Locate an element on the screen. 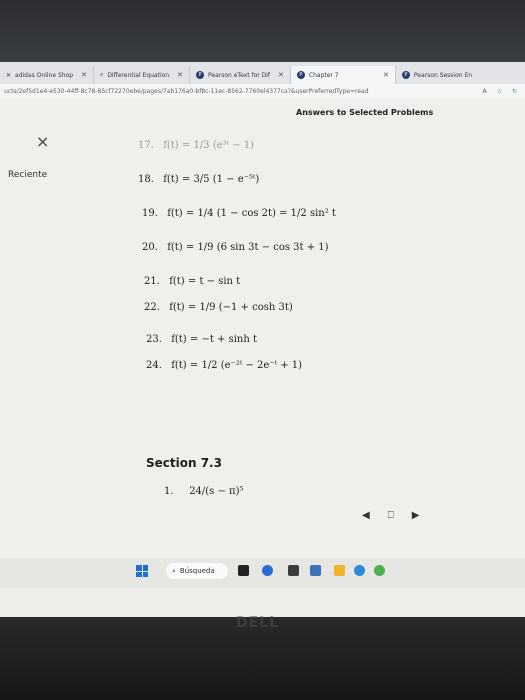 The image size is (525, 700). tab-differential-equation: ⌕ Differential Equation ✕ is located at coordinates (142, 75).